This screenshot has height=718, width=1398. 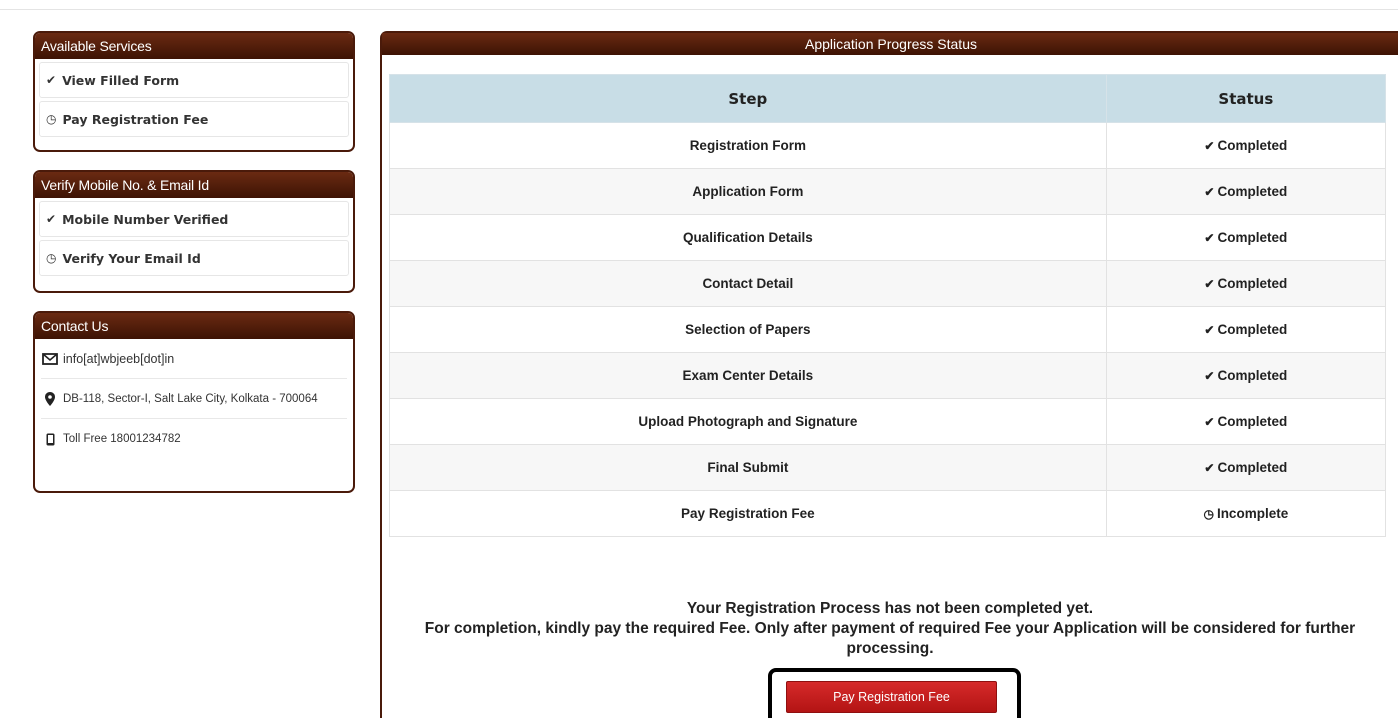 What do you see at coordinates (145, 219) in the screenshot?
I see `mobile-number-verified-label: Mobile Number Verified` at bounding box center [145, 219].